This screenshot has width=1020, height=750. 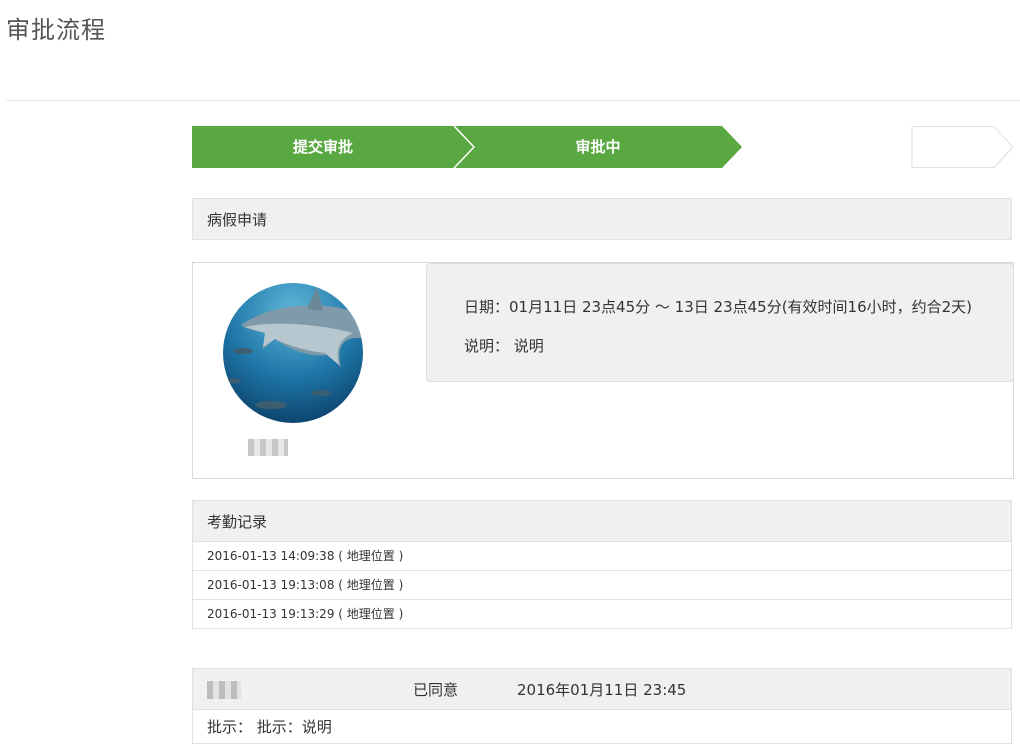 What do you see at coordinates (602, 521) in the screenshot?
I see `attendance-header: 考勤记录` at bounding box center [602, 521].